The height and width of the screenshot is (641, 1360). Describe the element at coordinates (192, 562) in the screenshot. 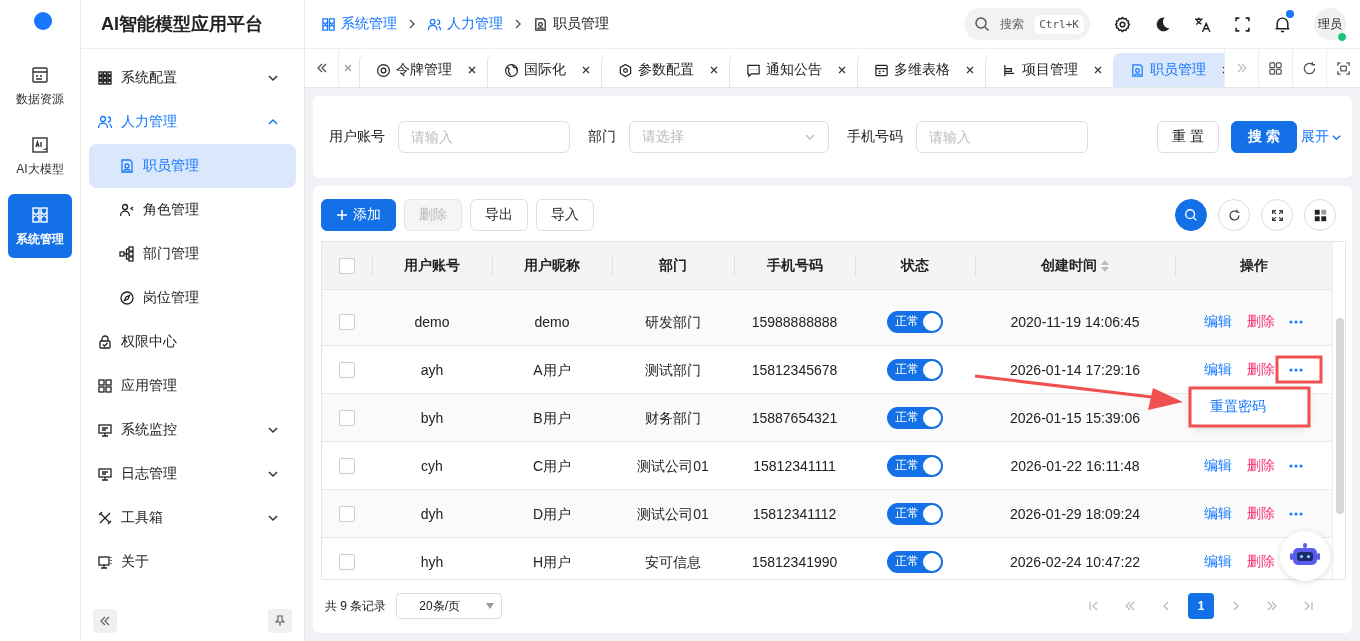

I see `sidebar-item: 关于` at that location.